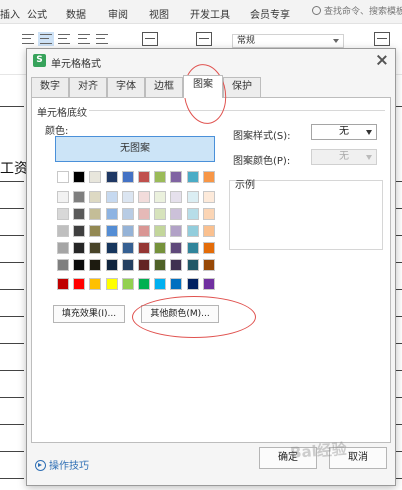  Describe the element at coordinates (210, 13) in the screenshot. I see `menu-developer: 开发工具` at that location.